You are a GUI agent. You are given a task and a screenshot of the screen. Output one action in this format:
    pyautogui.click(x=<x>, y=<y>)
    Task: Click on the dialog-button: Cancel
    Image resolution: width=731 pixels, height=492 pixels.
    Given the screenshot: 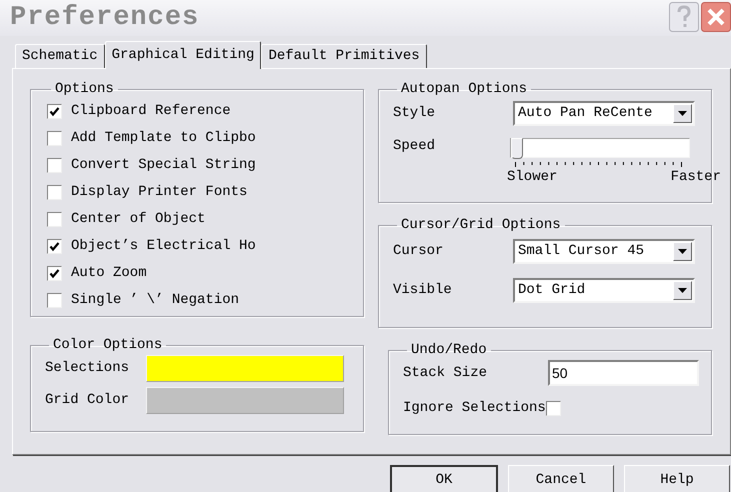 What is the action you would take?
    pyautogui.click(x=561, y=478)
    